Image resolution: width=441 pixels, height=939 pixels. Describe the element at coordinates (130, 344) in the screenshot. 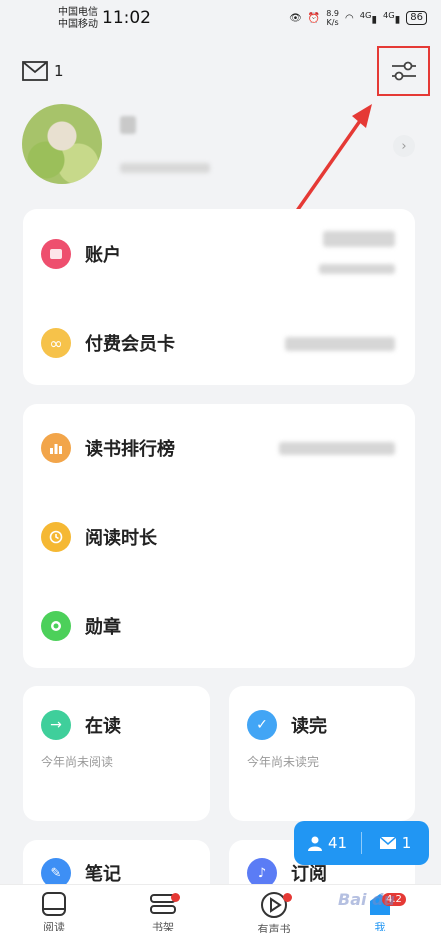

I see `membership-label: 付费会员卡` at that location.